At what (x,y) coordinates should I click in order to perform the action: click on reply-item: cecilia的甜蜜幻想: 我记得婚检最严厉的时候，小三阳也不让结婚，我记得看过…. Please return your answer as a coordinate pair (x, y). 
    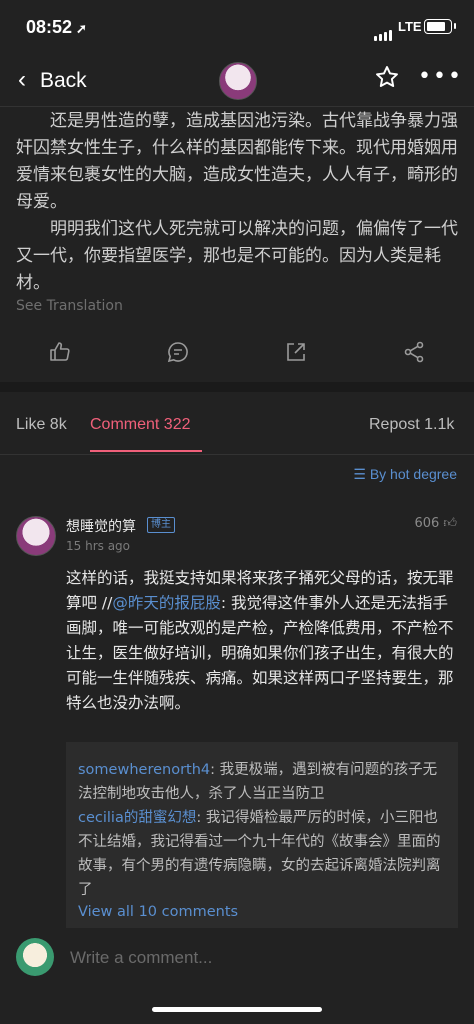
    Looking at the image, I should click on (263, 854).